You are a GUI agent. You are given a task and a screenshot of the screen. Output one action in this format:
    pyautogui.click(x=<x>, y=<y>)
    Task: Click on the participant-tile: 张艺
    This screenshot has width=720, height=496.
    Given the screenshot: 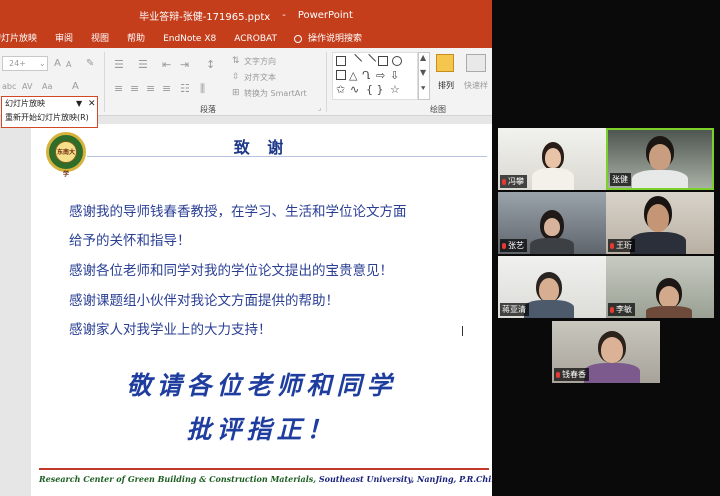 What is the action you would take?
    pyautogui.click(x=552, y=223)
    